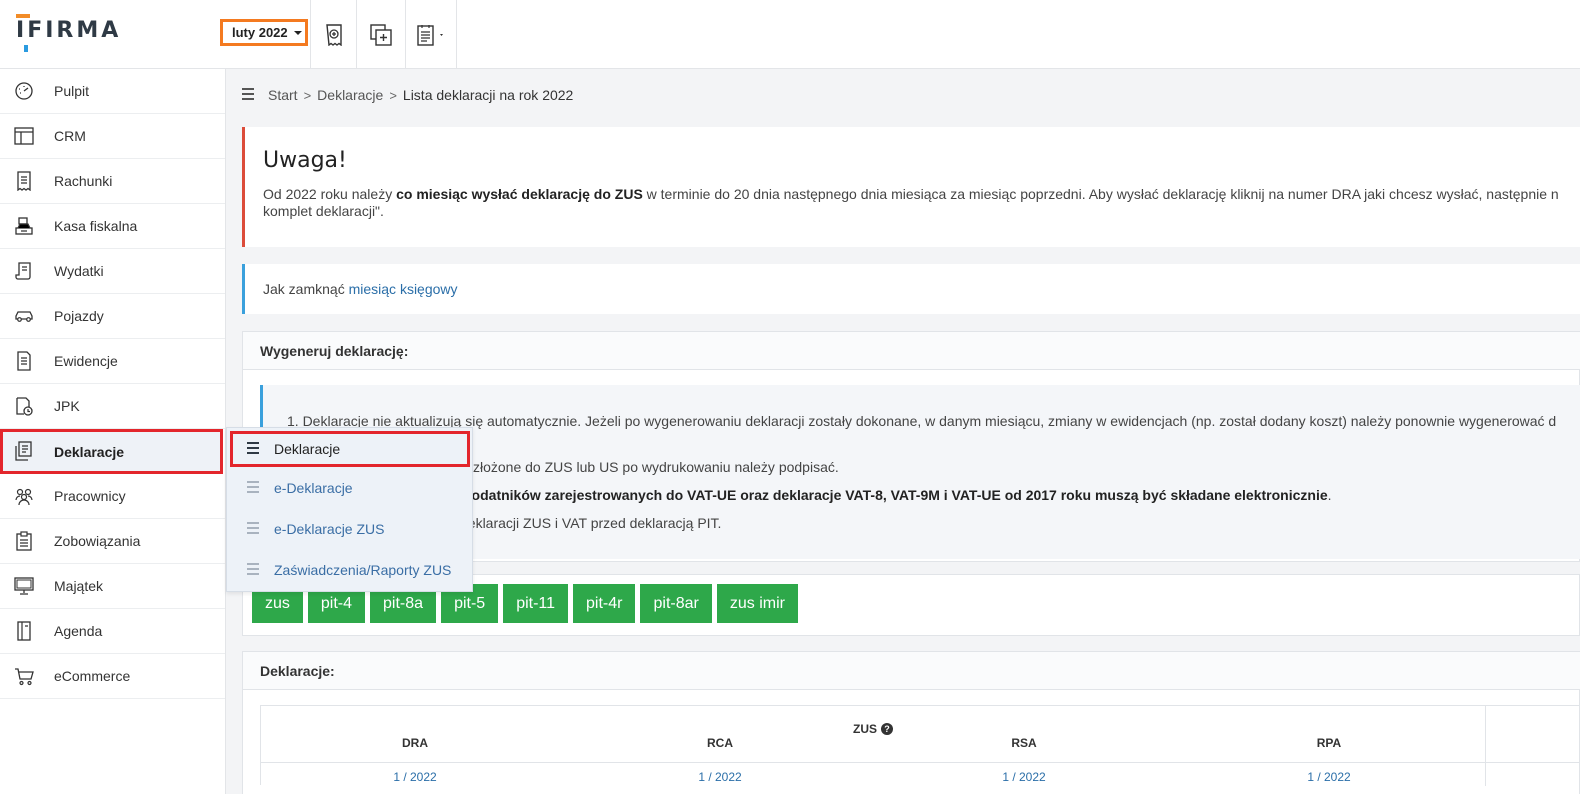  What do you see at coordinates (536, 603) in the screenshot?
I see `pit-11-button: pit-11` at bounding box center [536, 603].